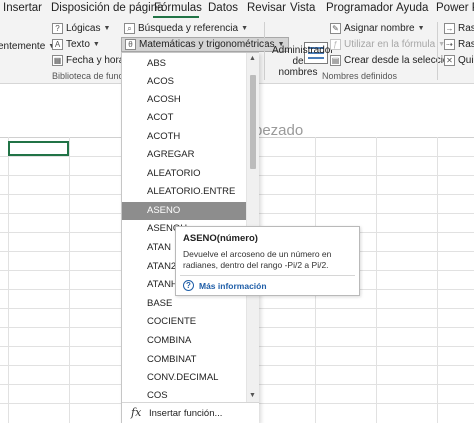 The height and width of the screenshot is (423, 474). Describe the element at coordinates (136, 412) in the screenshot. I see `function-fx-icon: fx` at that location.